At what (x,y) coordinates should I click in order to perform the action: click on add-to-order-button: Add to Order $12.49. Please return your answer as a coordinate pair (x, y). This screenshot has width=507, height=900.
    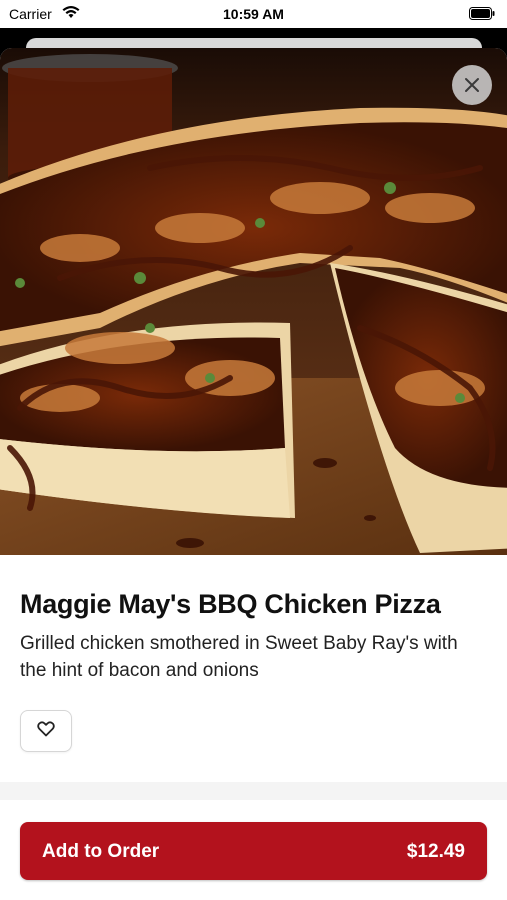
    Looking at the image, I should click on (253, 851).